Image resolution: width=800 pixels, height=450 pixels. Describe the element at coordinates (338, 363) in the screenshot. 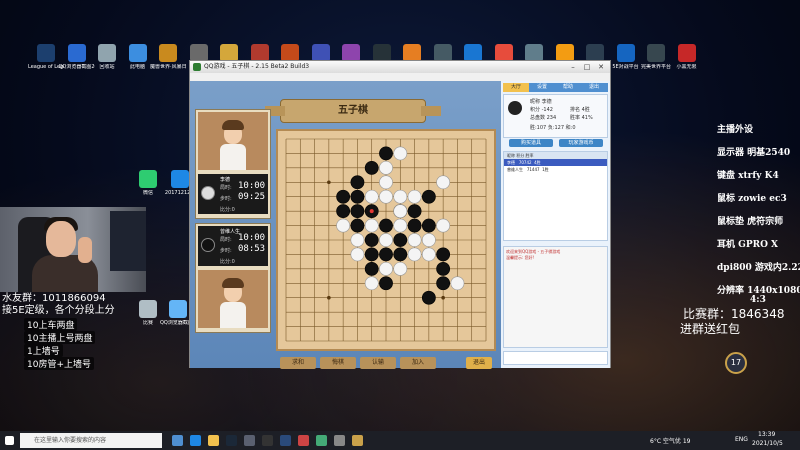

I see `undo-button: 悔棋` at that location.